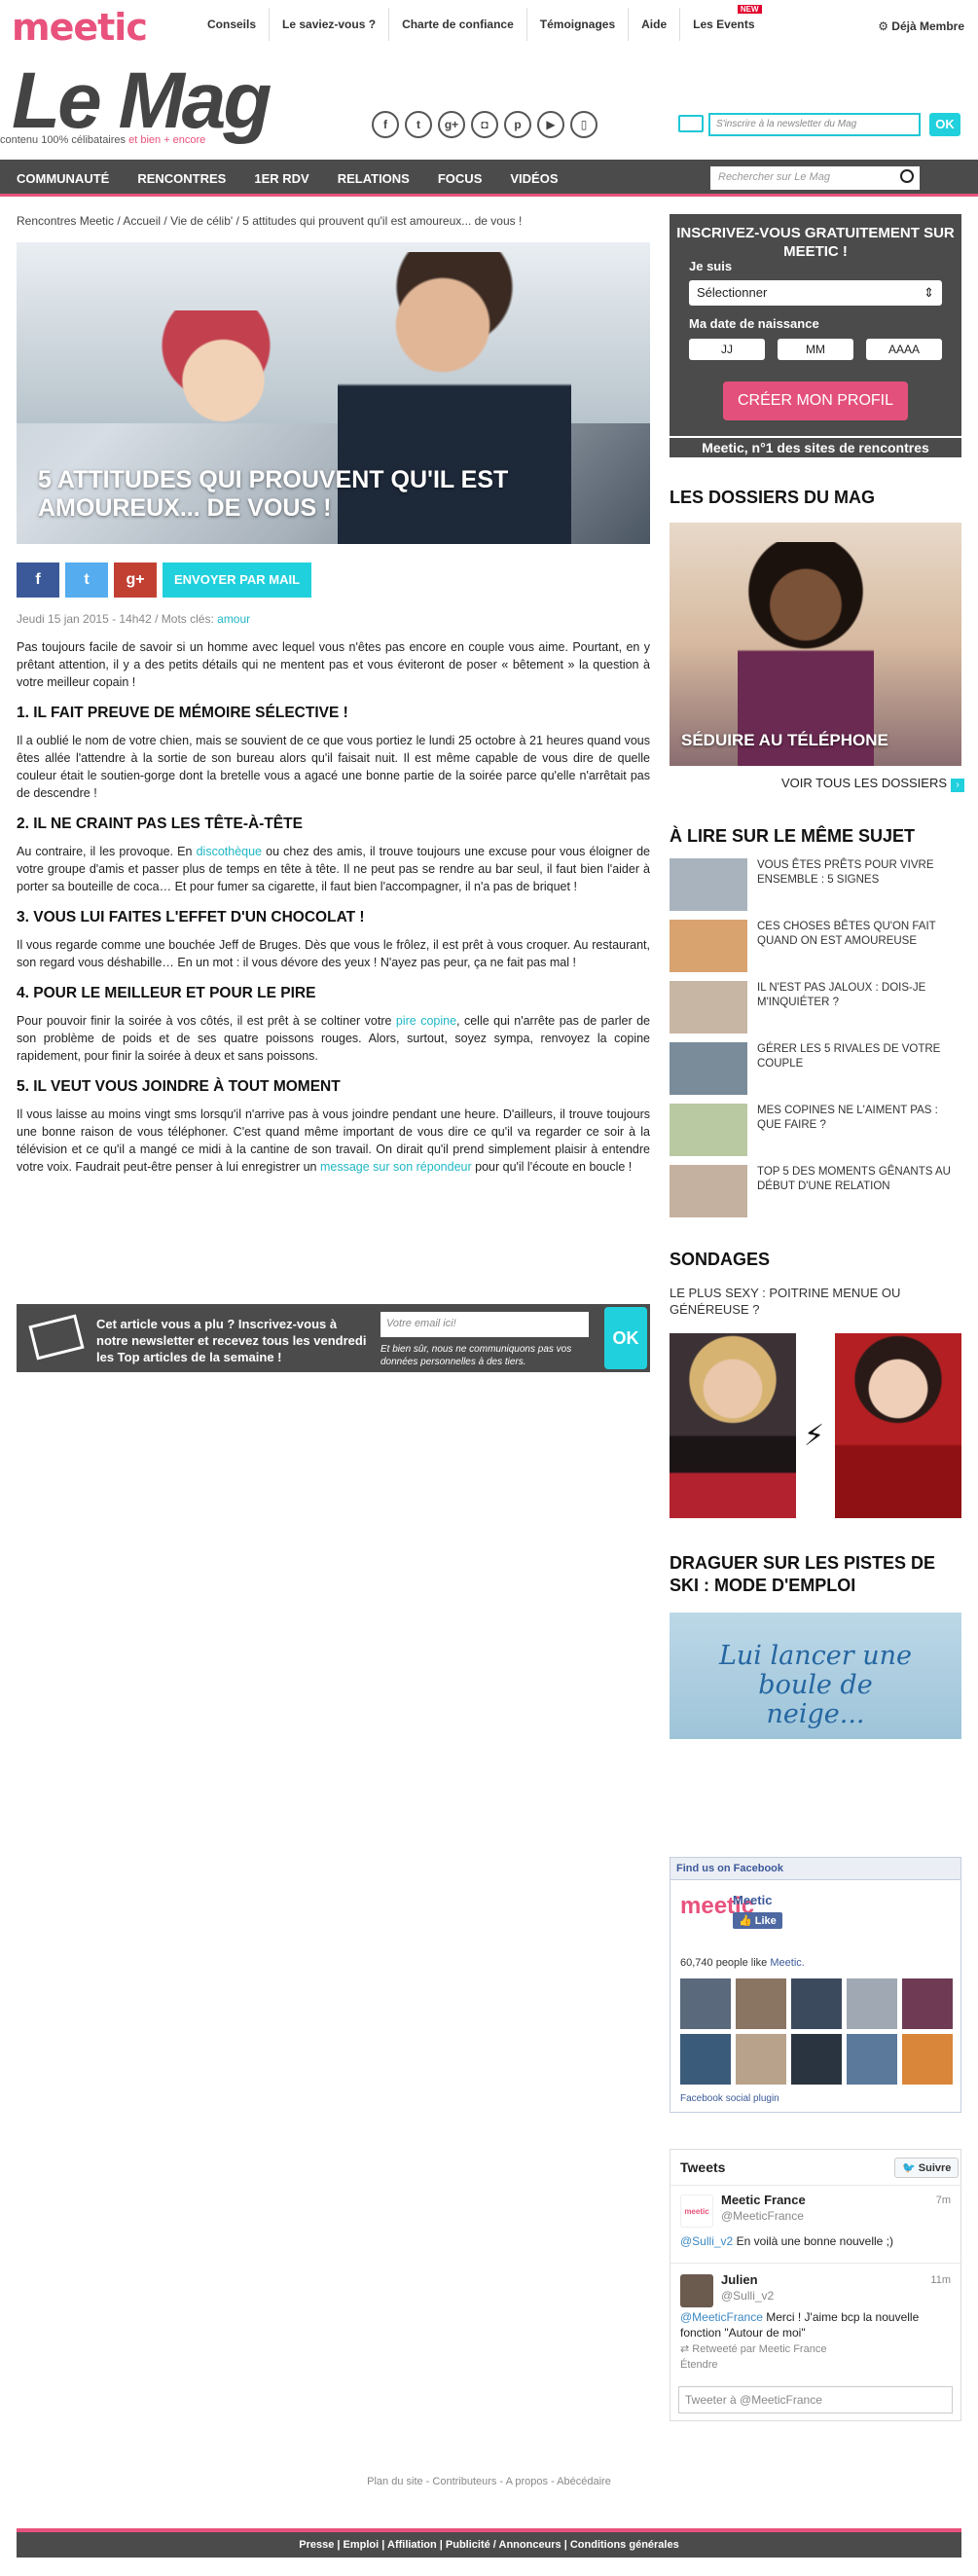 This screenshot has height=2576, width=978. I want to click on twitter-icon: t, so click(418, 124).